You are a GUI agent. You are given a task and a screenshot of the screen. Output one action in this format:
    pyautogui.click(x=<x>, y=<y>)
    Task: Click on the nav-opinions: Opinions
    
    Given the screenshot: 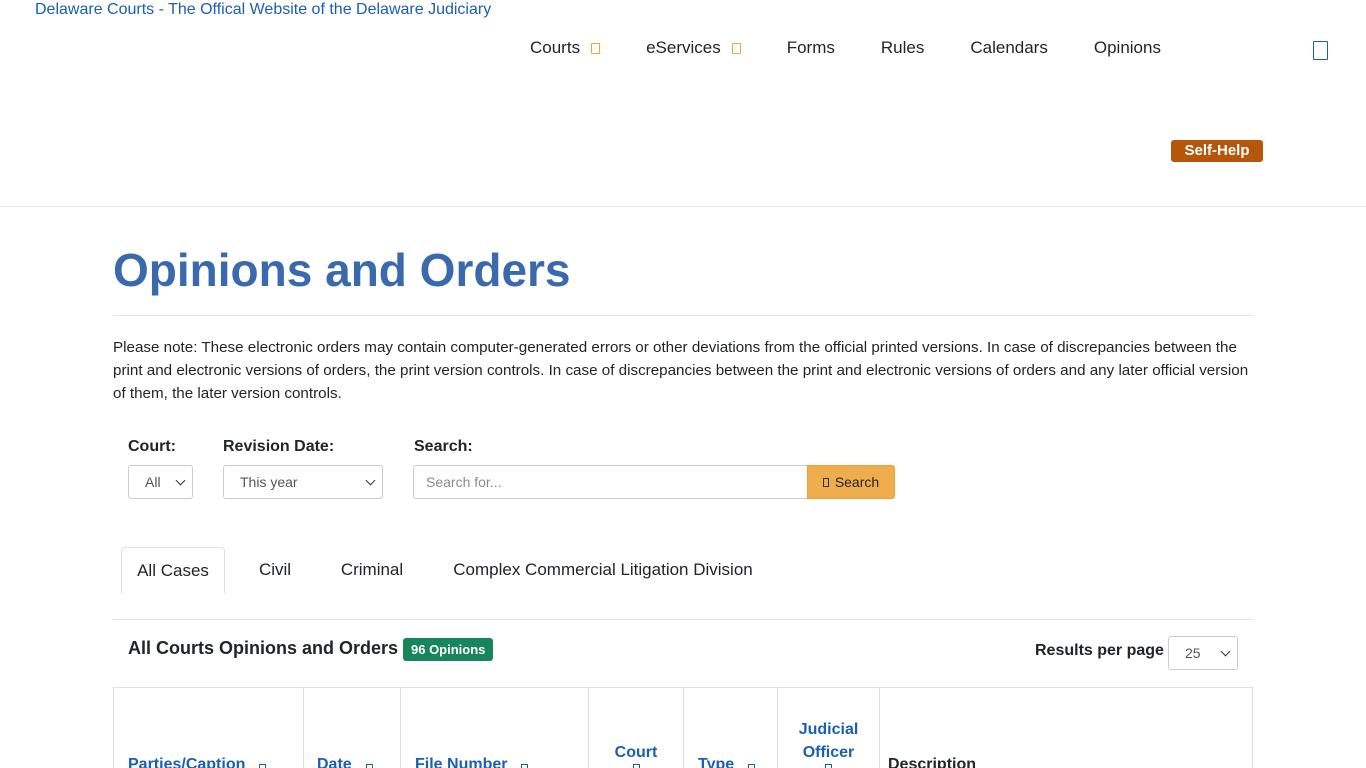 What is the action you would take?
    pyautogui.click(x=1127, y=48)
    